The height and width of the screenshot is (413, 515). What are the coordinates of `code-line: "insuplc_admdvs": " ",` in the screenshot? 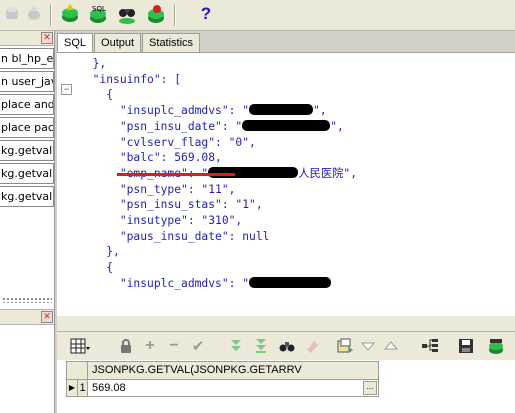 It's located at (223, 111).